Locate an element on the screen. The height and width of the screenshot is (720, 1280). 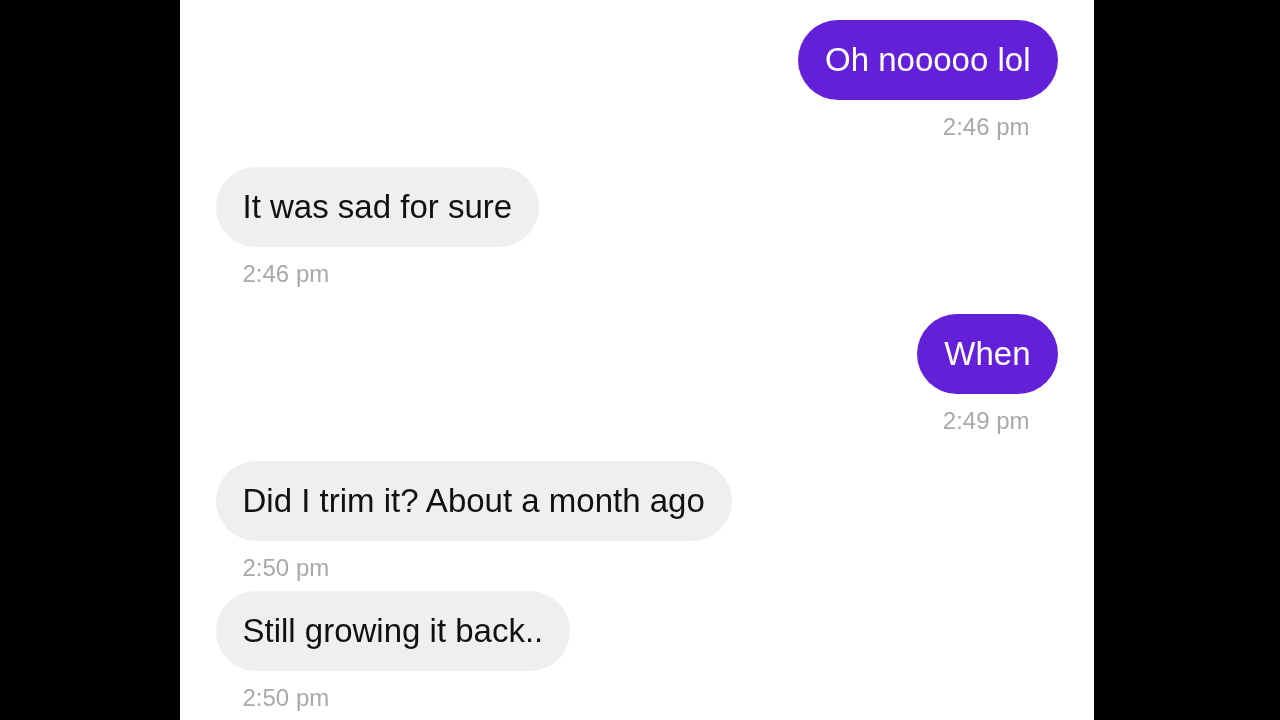
message-time: 2:49 pm is located at coordinates (986, 421).